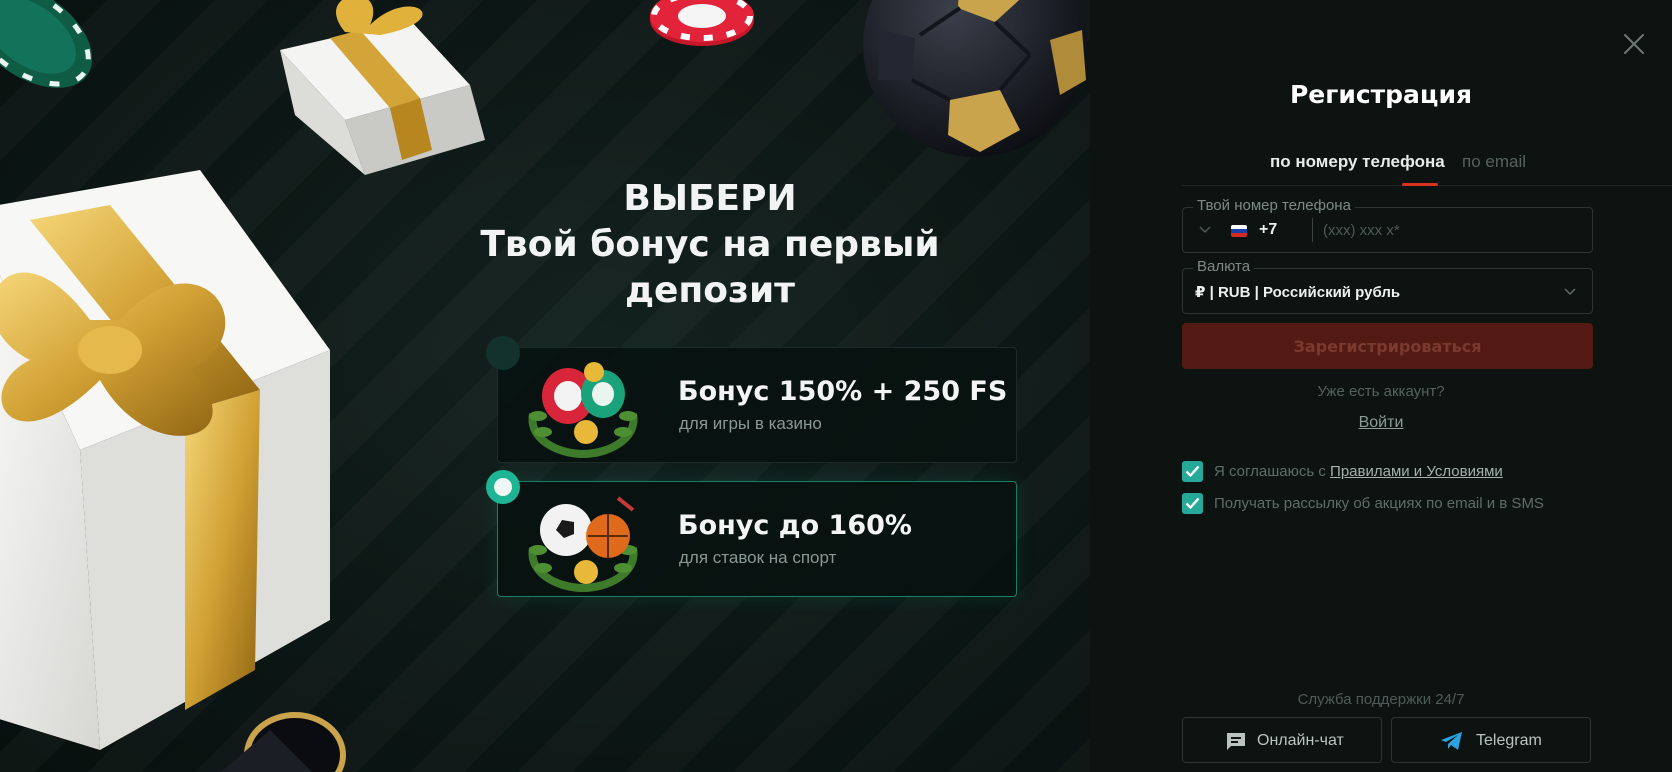 This screenshot has height=772, width=1672. What do you see at coordinates (795, 525) in the screenshot?
I see `bonus-title: Бонус до 160%` at bounding box center [795, 525].